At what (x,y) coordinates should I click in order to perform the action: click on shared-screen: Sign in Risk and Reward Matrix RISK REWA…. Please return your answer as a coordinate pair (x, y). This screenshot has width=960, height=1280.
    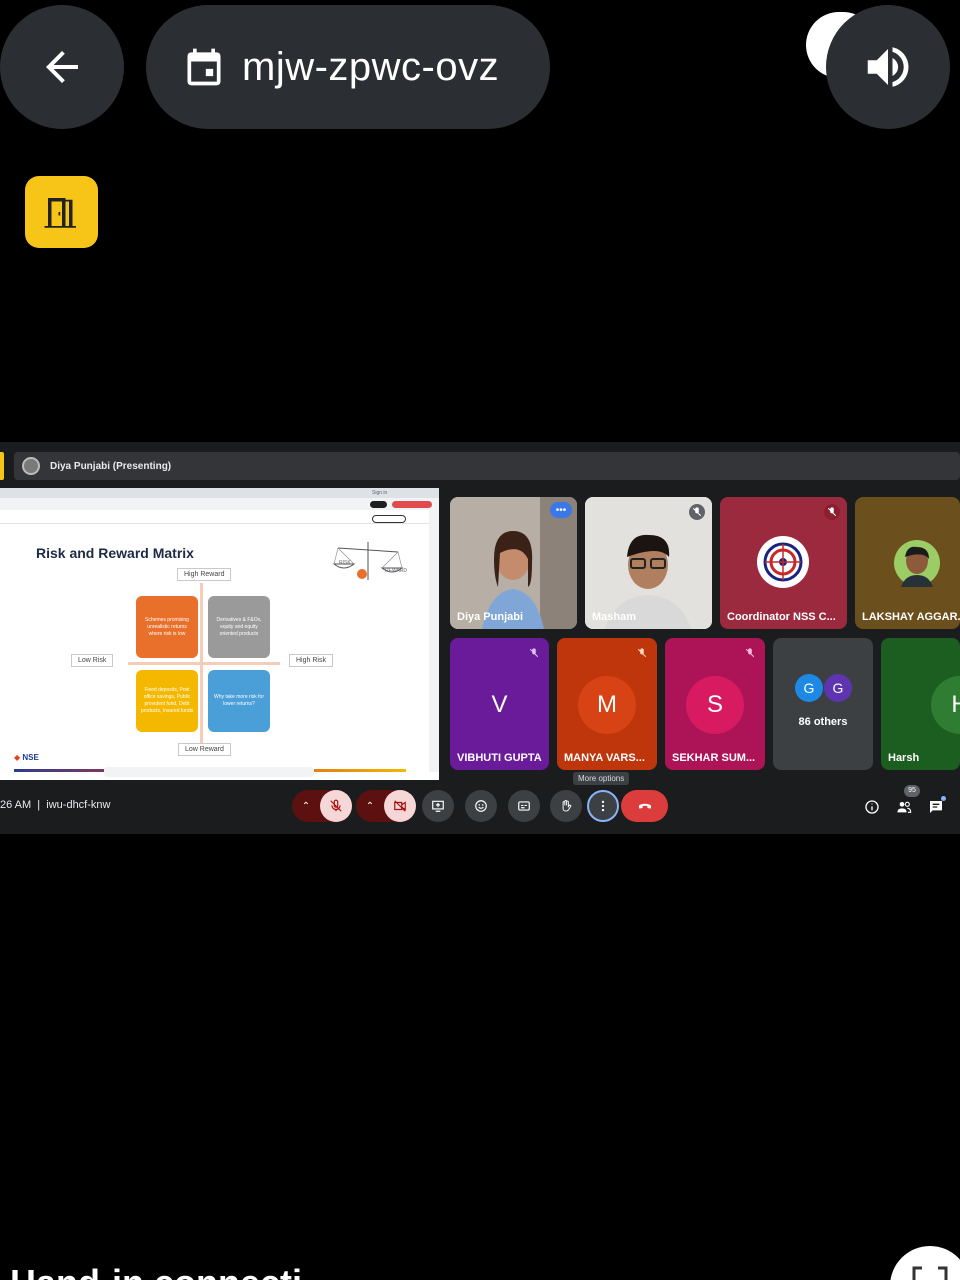
    Looking at the image, I should click on (219, 634).